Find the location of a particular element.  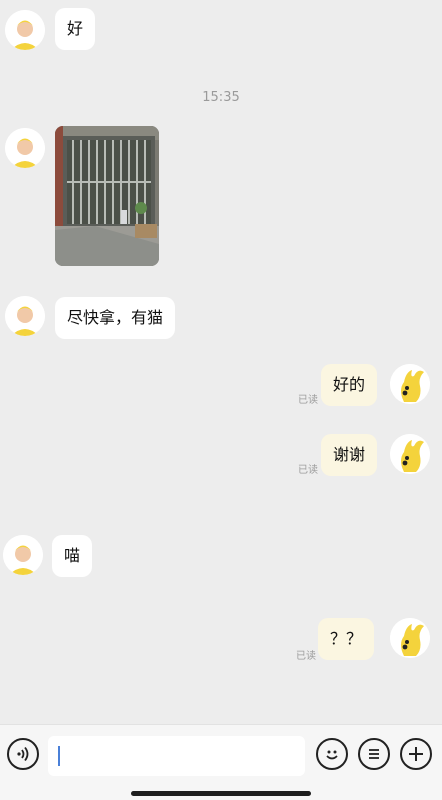

message-text: 好的 is located at coordinates (349, 384).